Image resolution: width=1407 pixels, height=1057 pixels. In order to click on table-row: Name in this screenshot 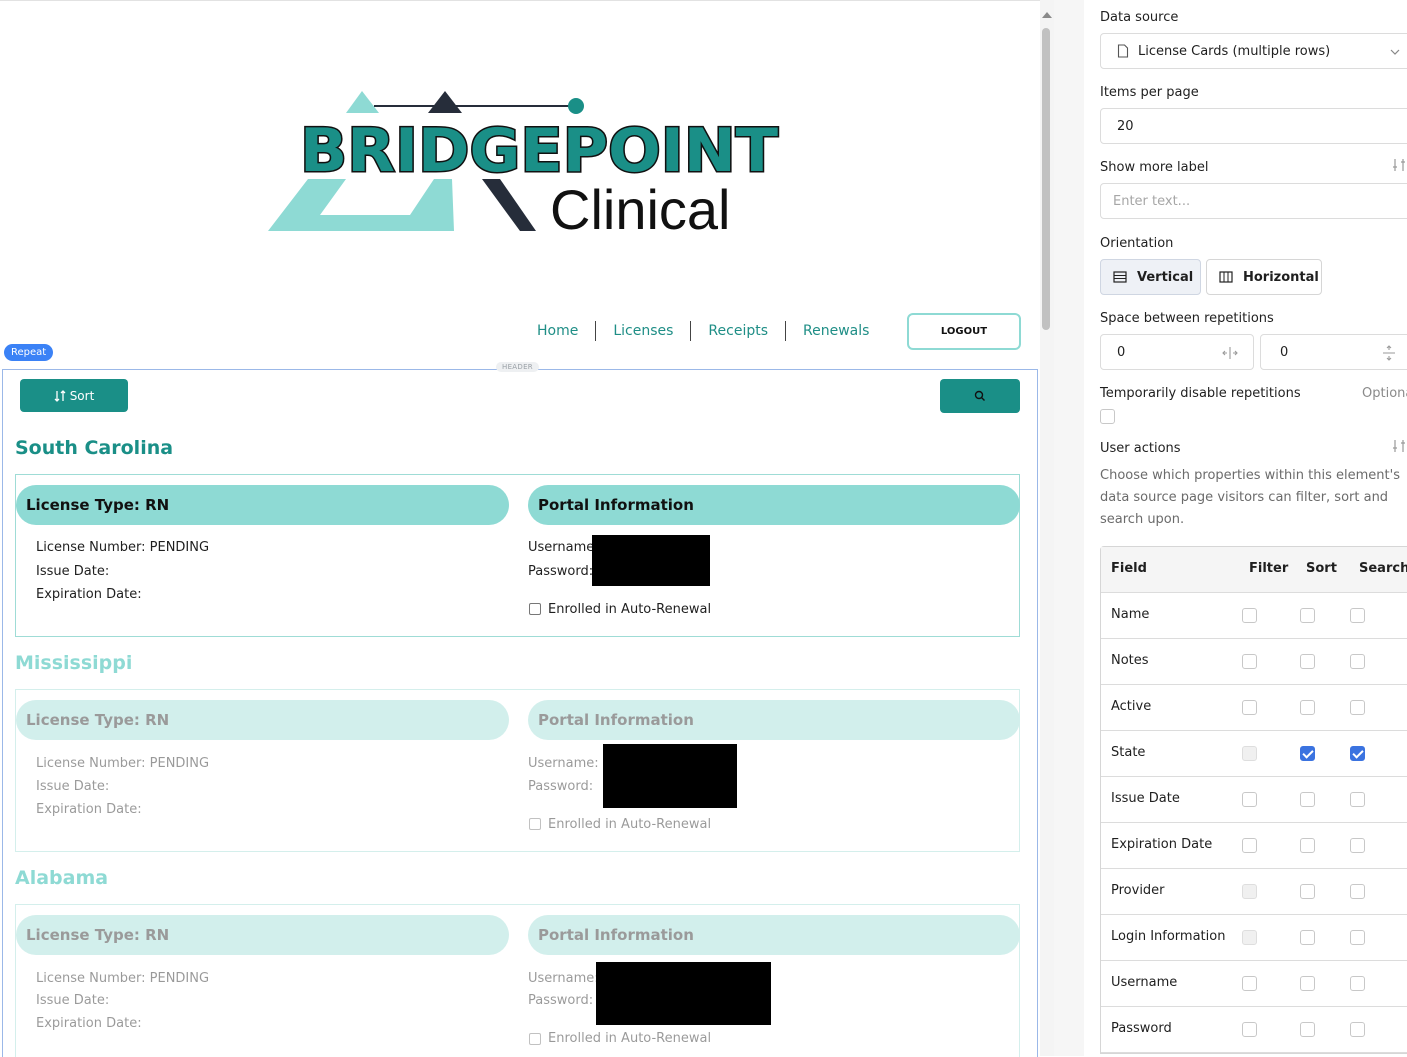, I will do `click(1254, 616)`.